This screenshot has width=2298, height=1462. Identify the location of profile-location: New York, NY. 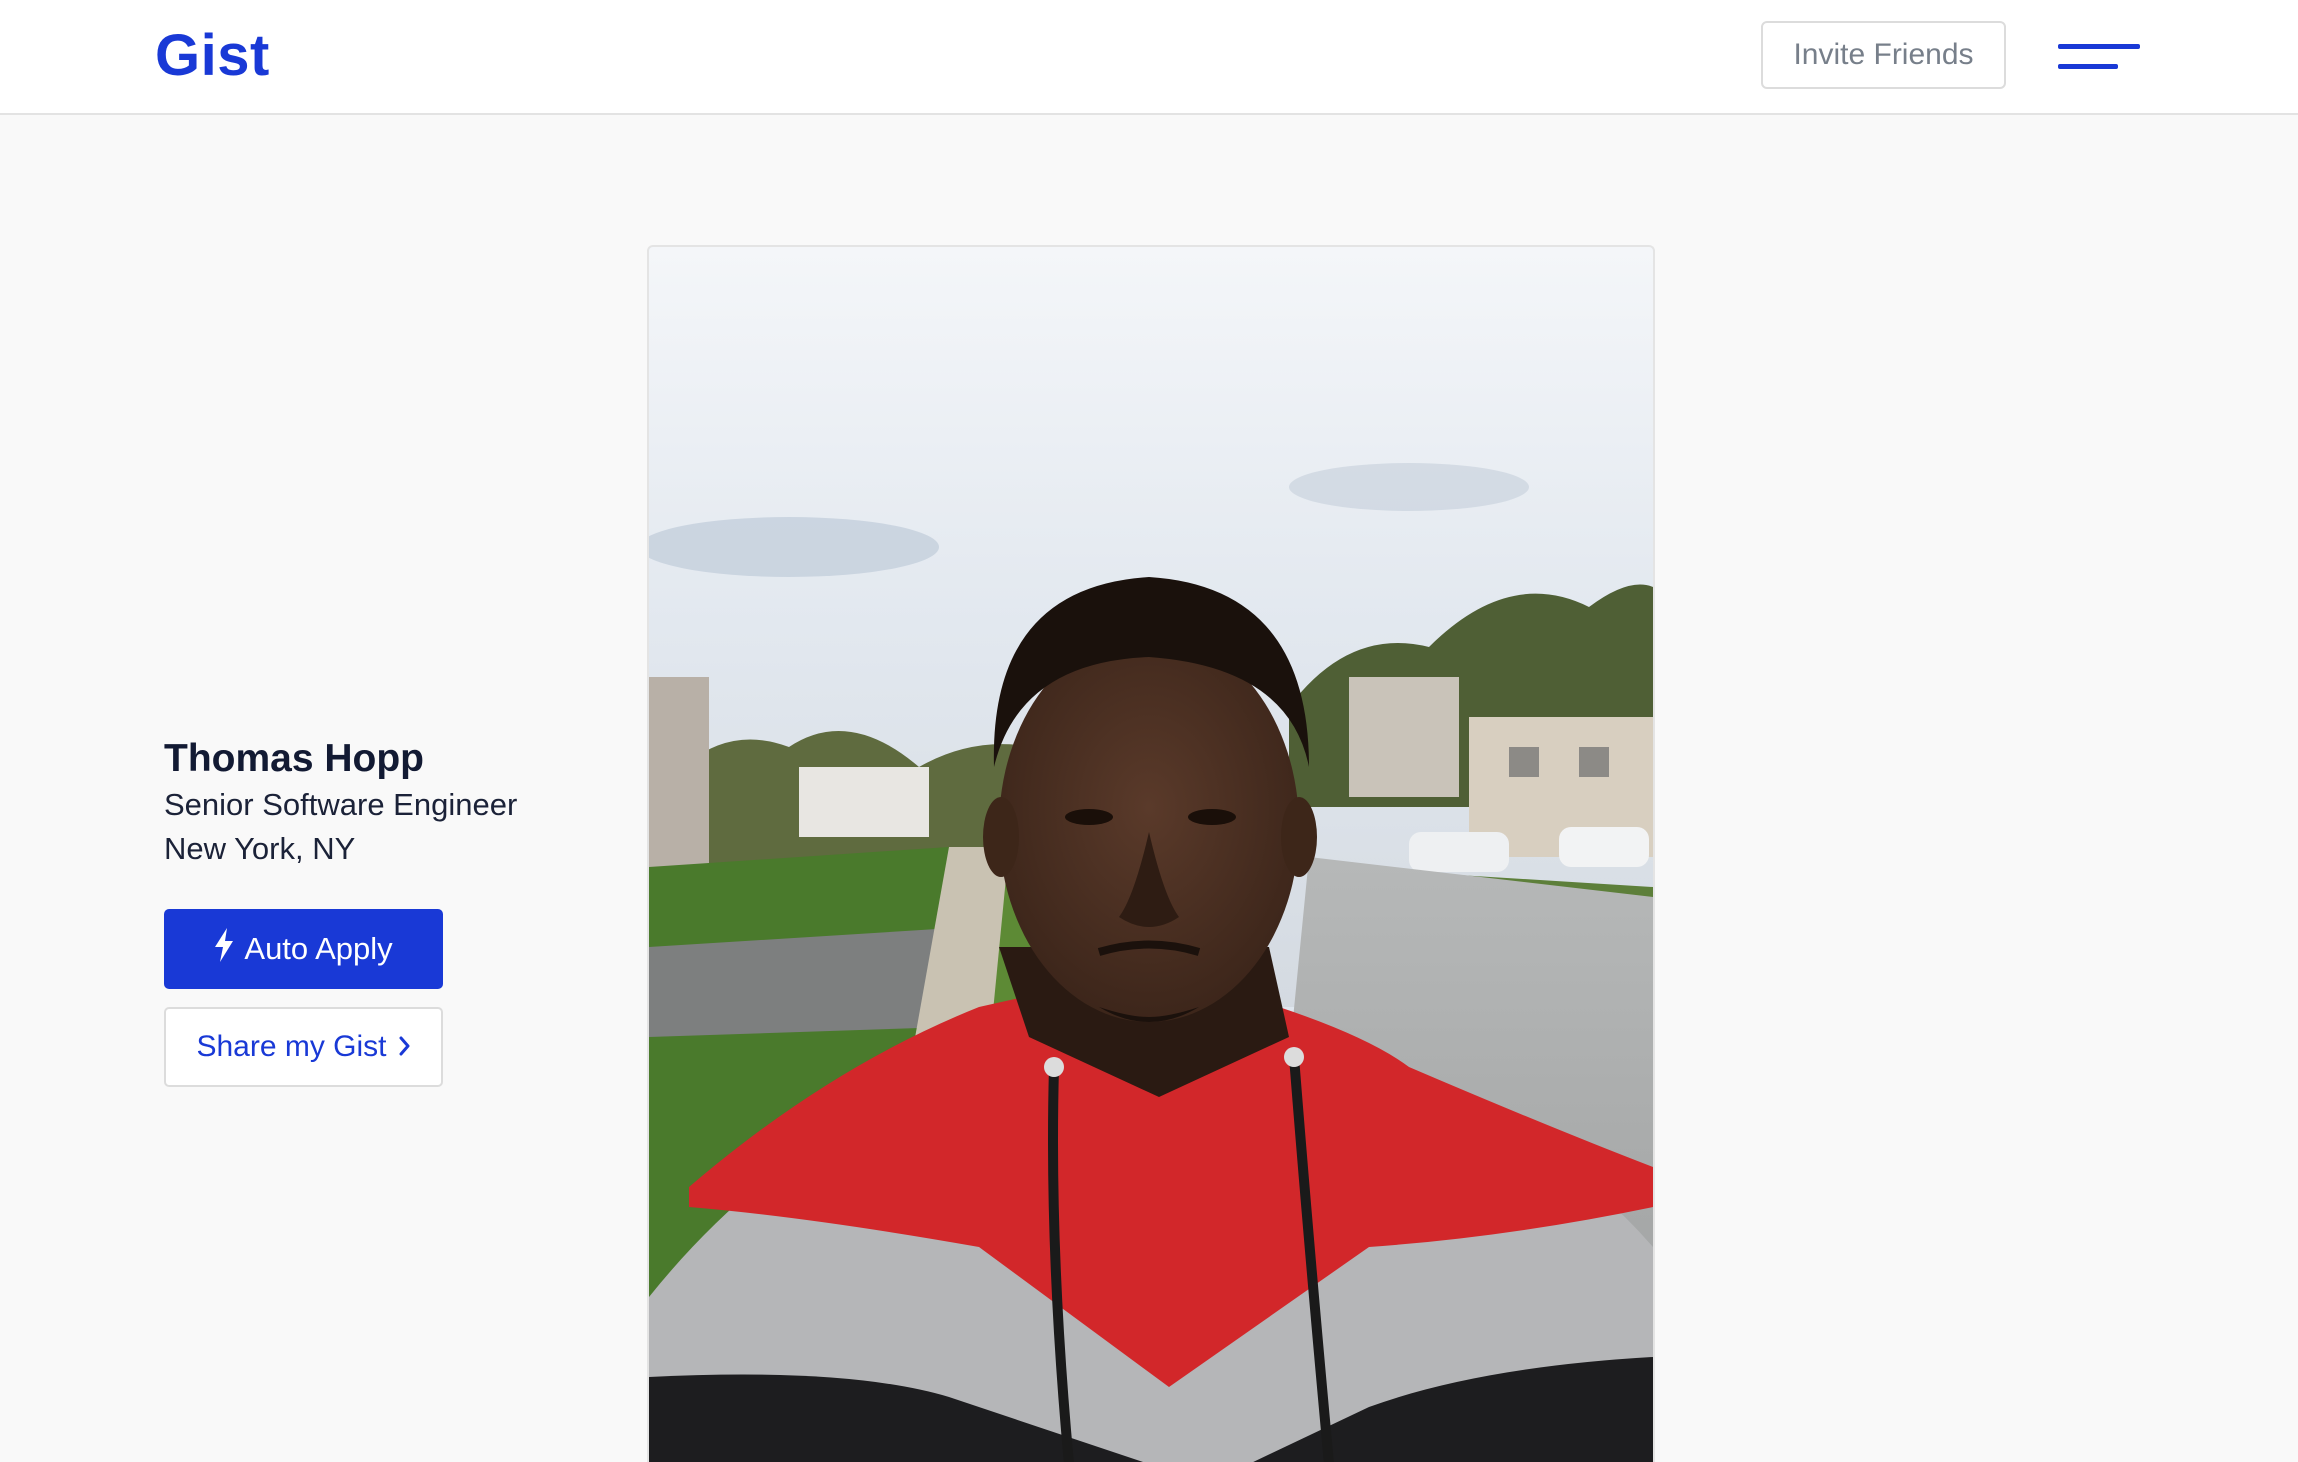
(260, 848).